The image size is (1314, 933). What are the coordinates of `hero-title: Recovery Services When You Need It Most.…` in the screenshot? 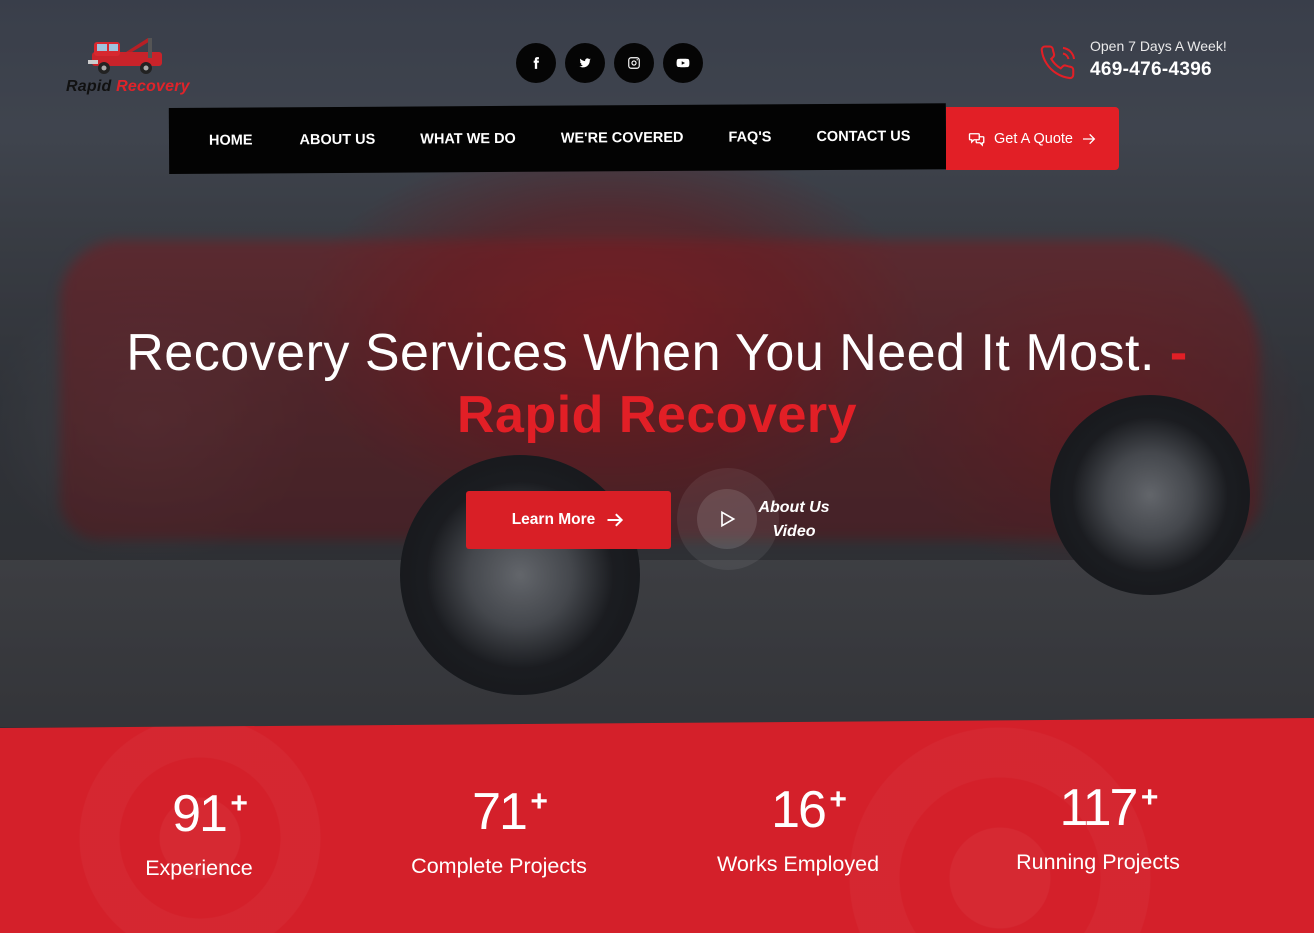 It's located at (657, 384).